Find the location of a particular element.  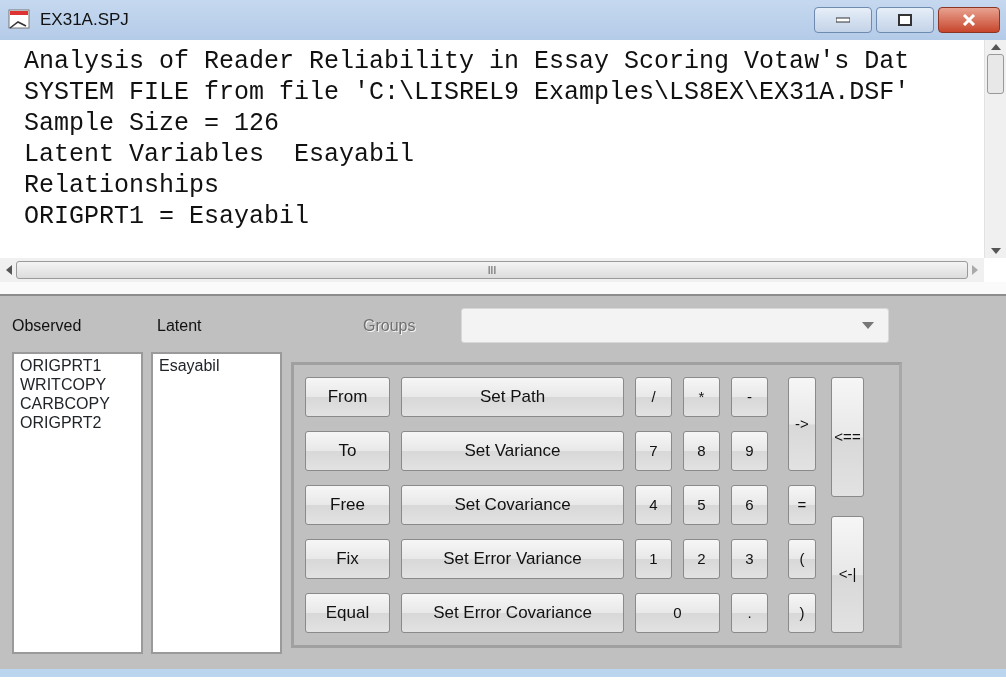

close-button is located at coordinates (969, 20).